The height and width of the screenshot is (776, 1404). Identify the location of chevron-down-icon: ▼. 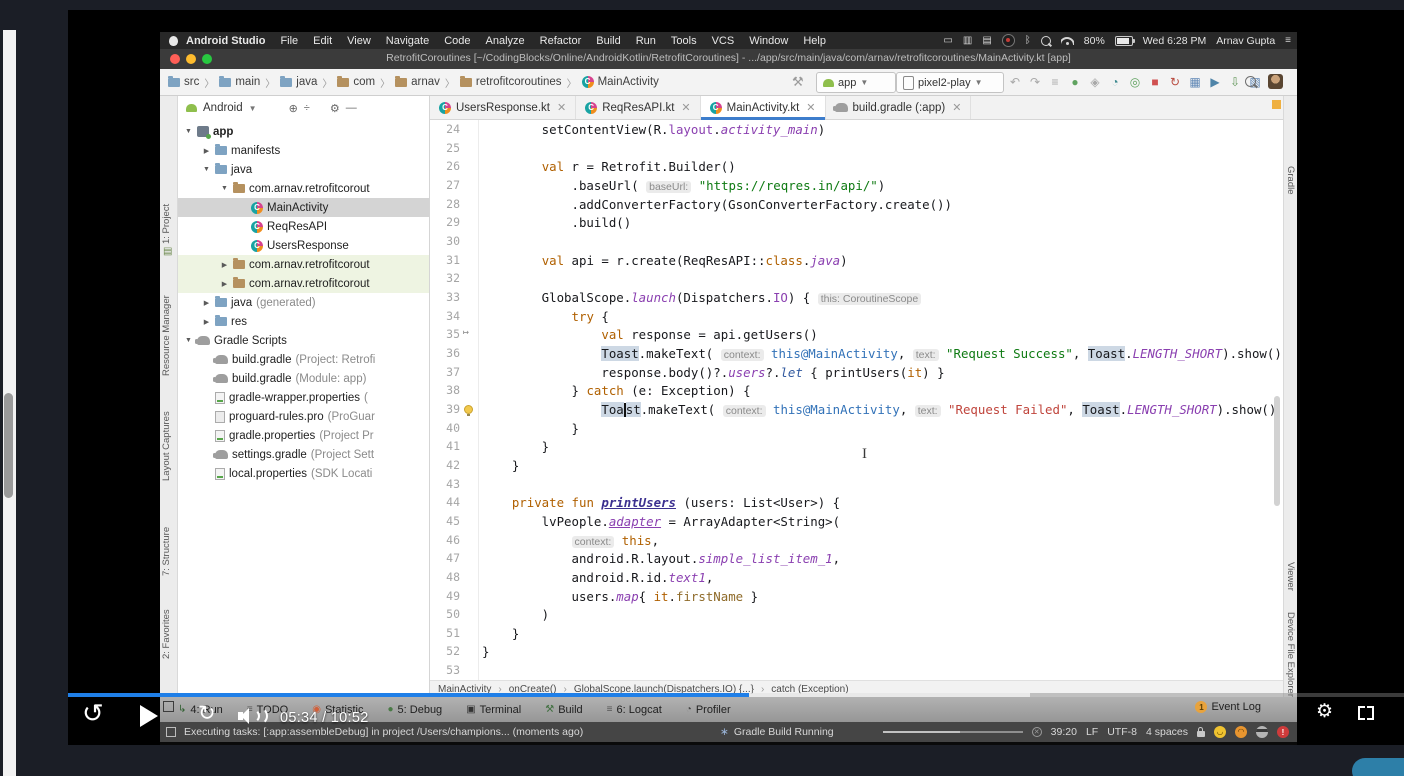
(253, 108).